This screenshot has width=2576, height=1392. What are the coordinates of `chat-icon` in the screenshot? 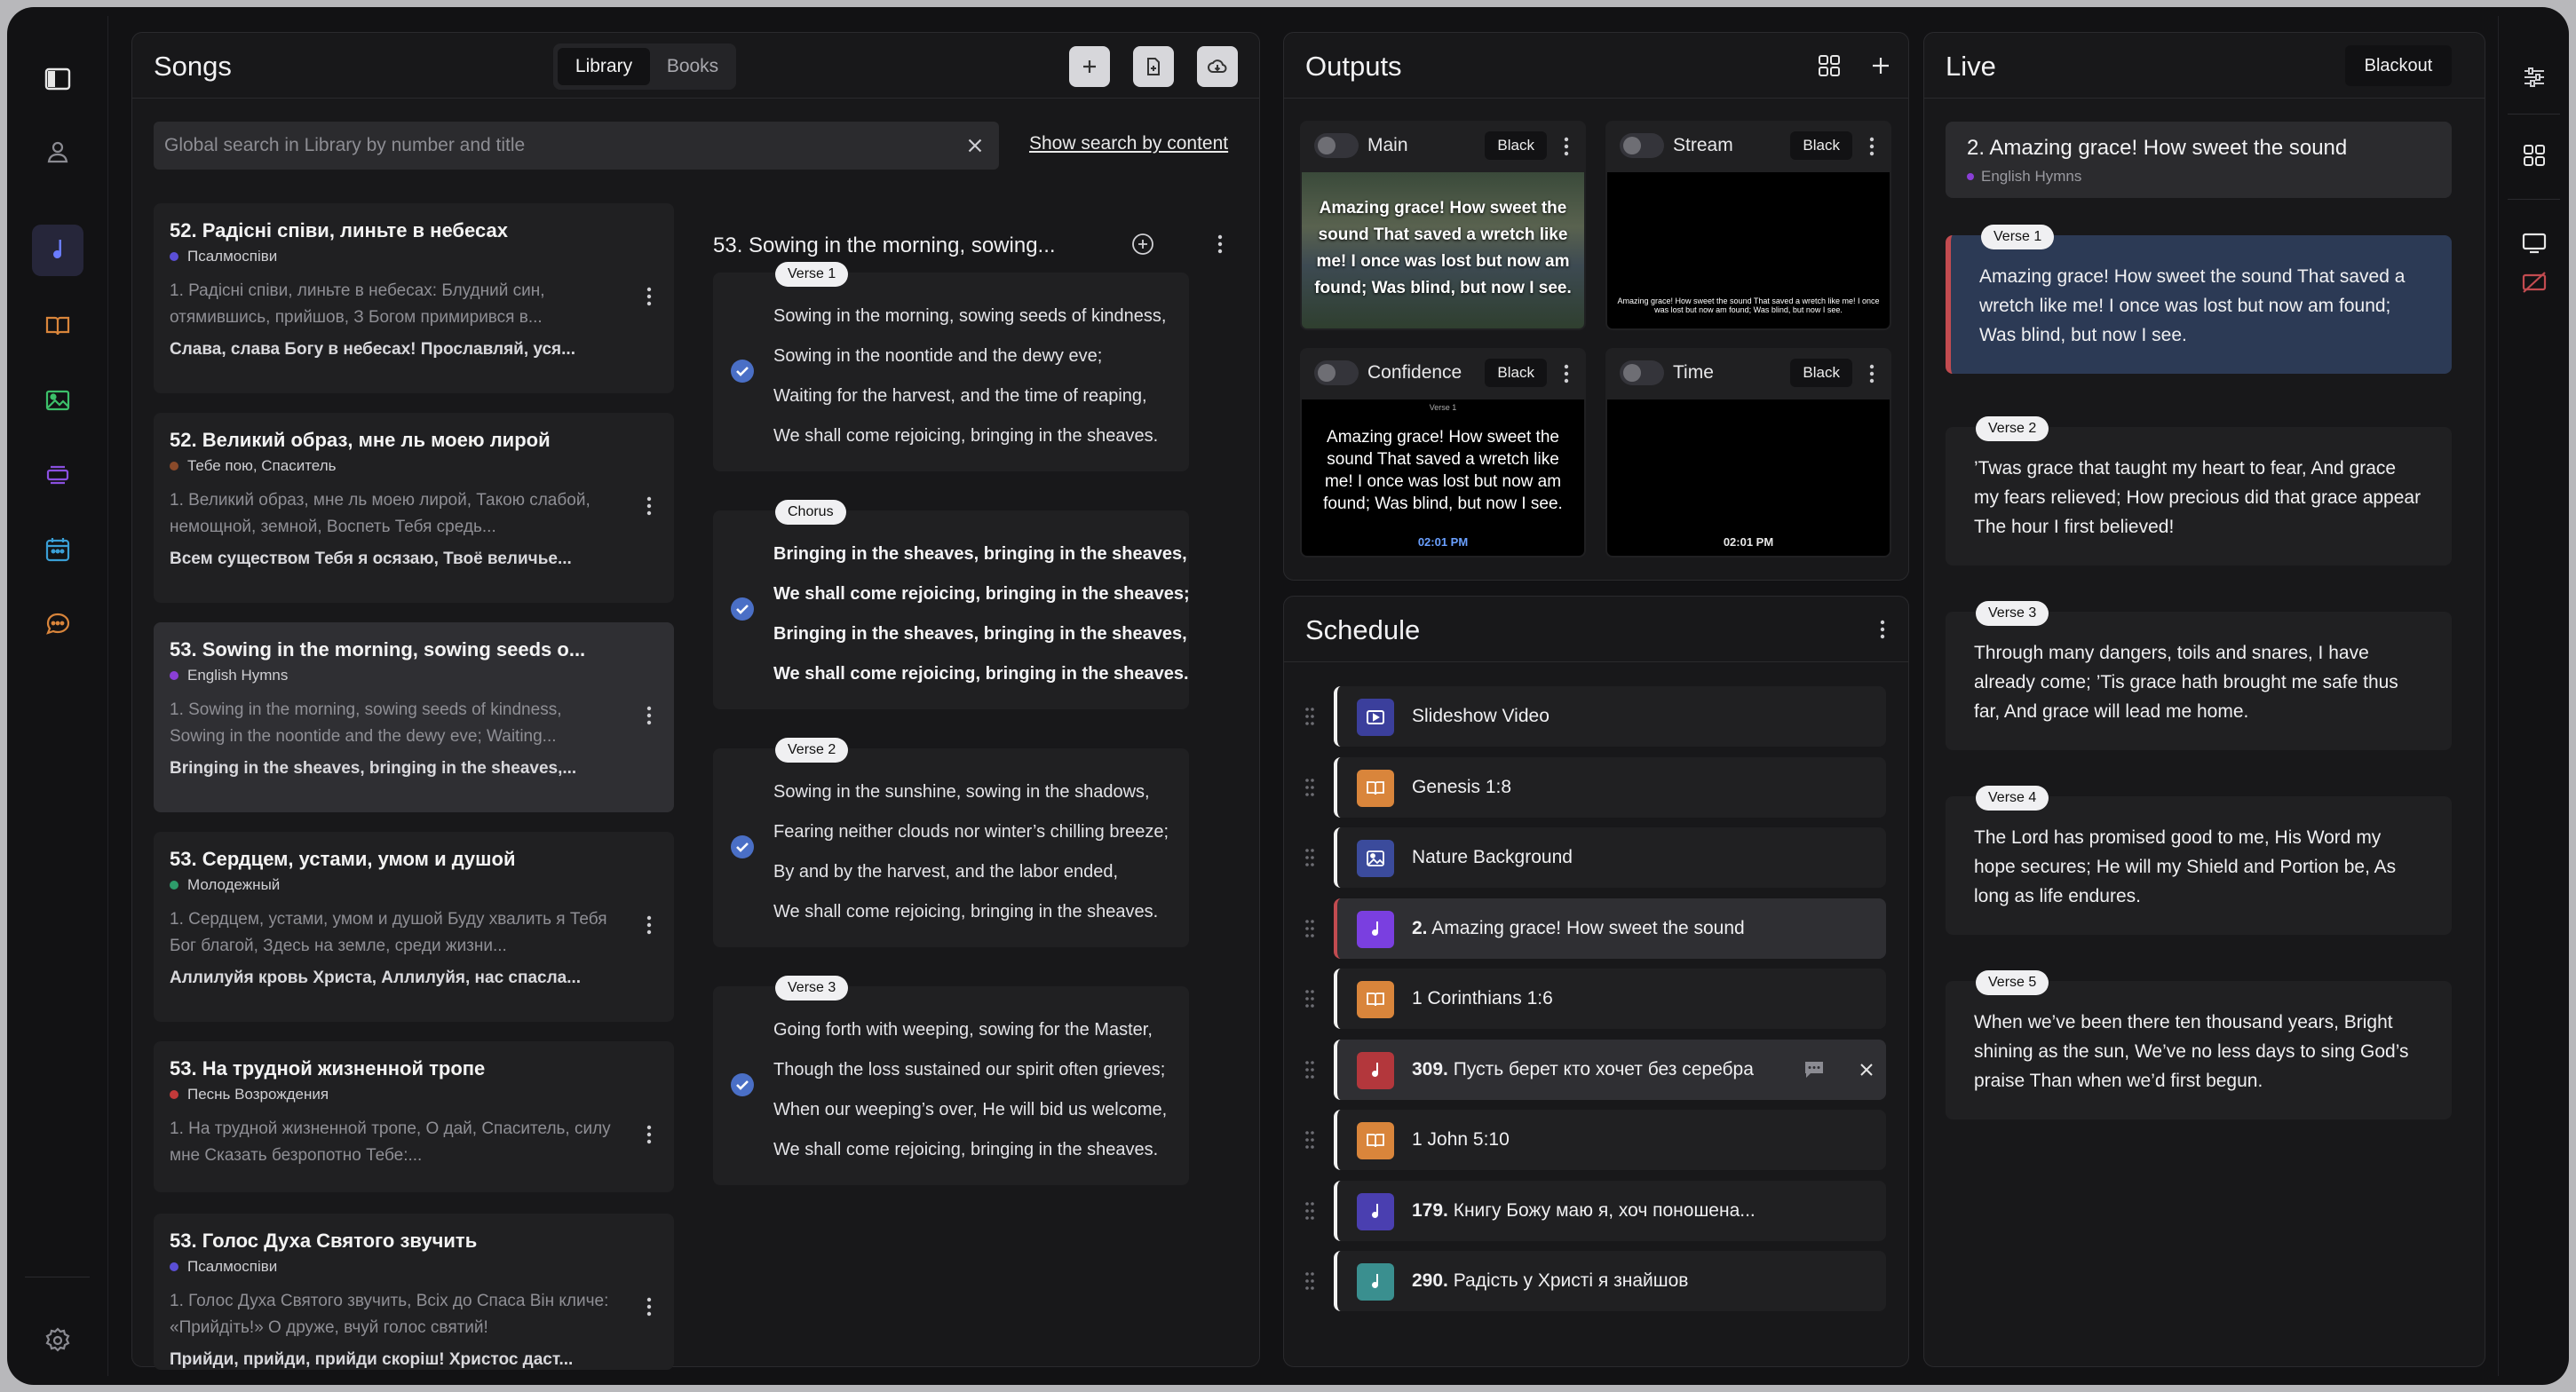 It's located at (58, 624).